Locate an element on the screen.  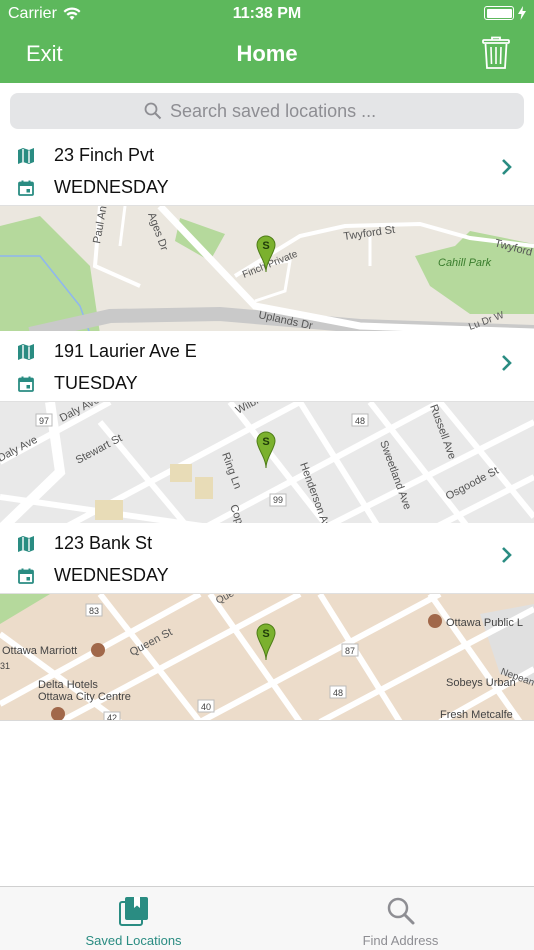
map-label: 42 is located at coordinates (112, 717).